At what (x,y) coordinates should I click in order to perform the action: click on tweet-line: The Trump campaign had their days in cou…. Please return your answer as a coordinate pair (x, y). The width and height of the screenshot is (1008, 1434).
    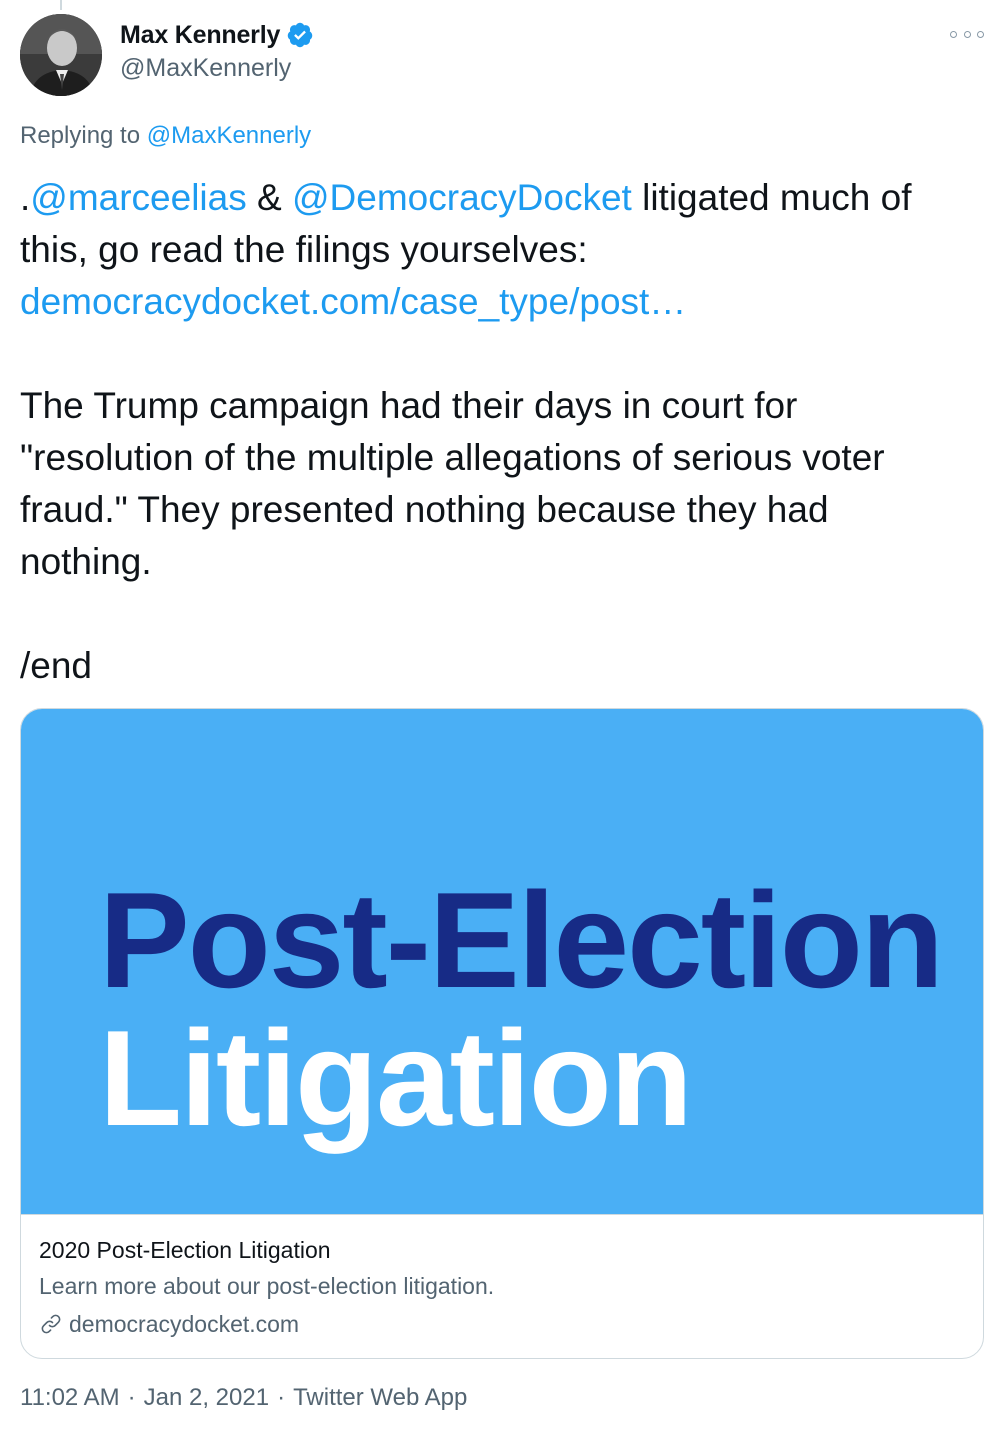
    Looking at the image, I should click on (409, 405).